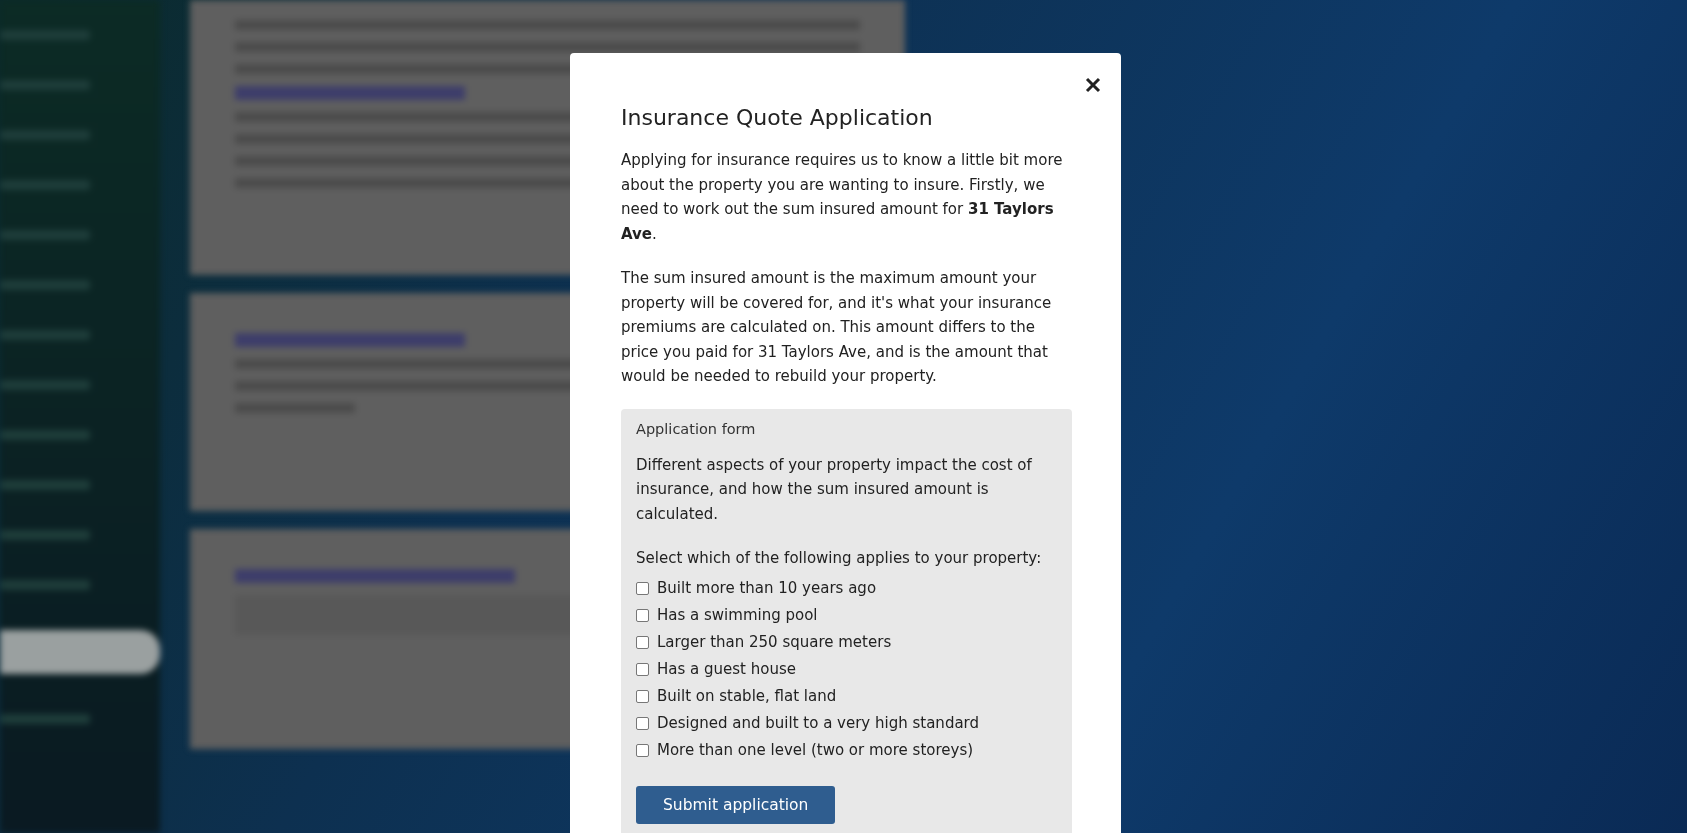  I want to click on option-label: Built more than 10 years ago, so click(767, 588).